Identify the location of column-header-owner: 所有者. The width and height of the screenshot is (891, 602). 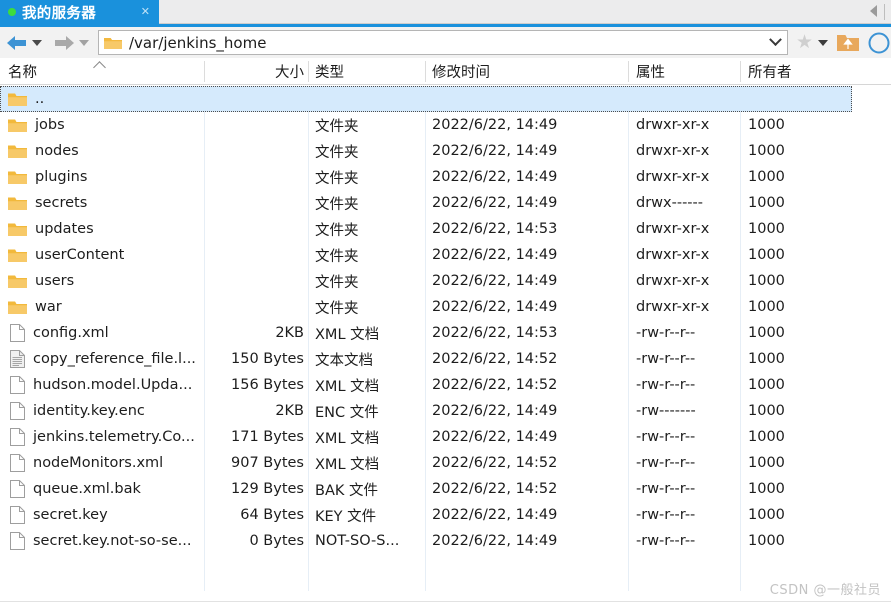
(770, 71).